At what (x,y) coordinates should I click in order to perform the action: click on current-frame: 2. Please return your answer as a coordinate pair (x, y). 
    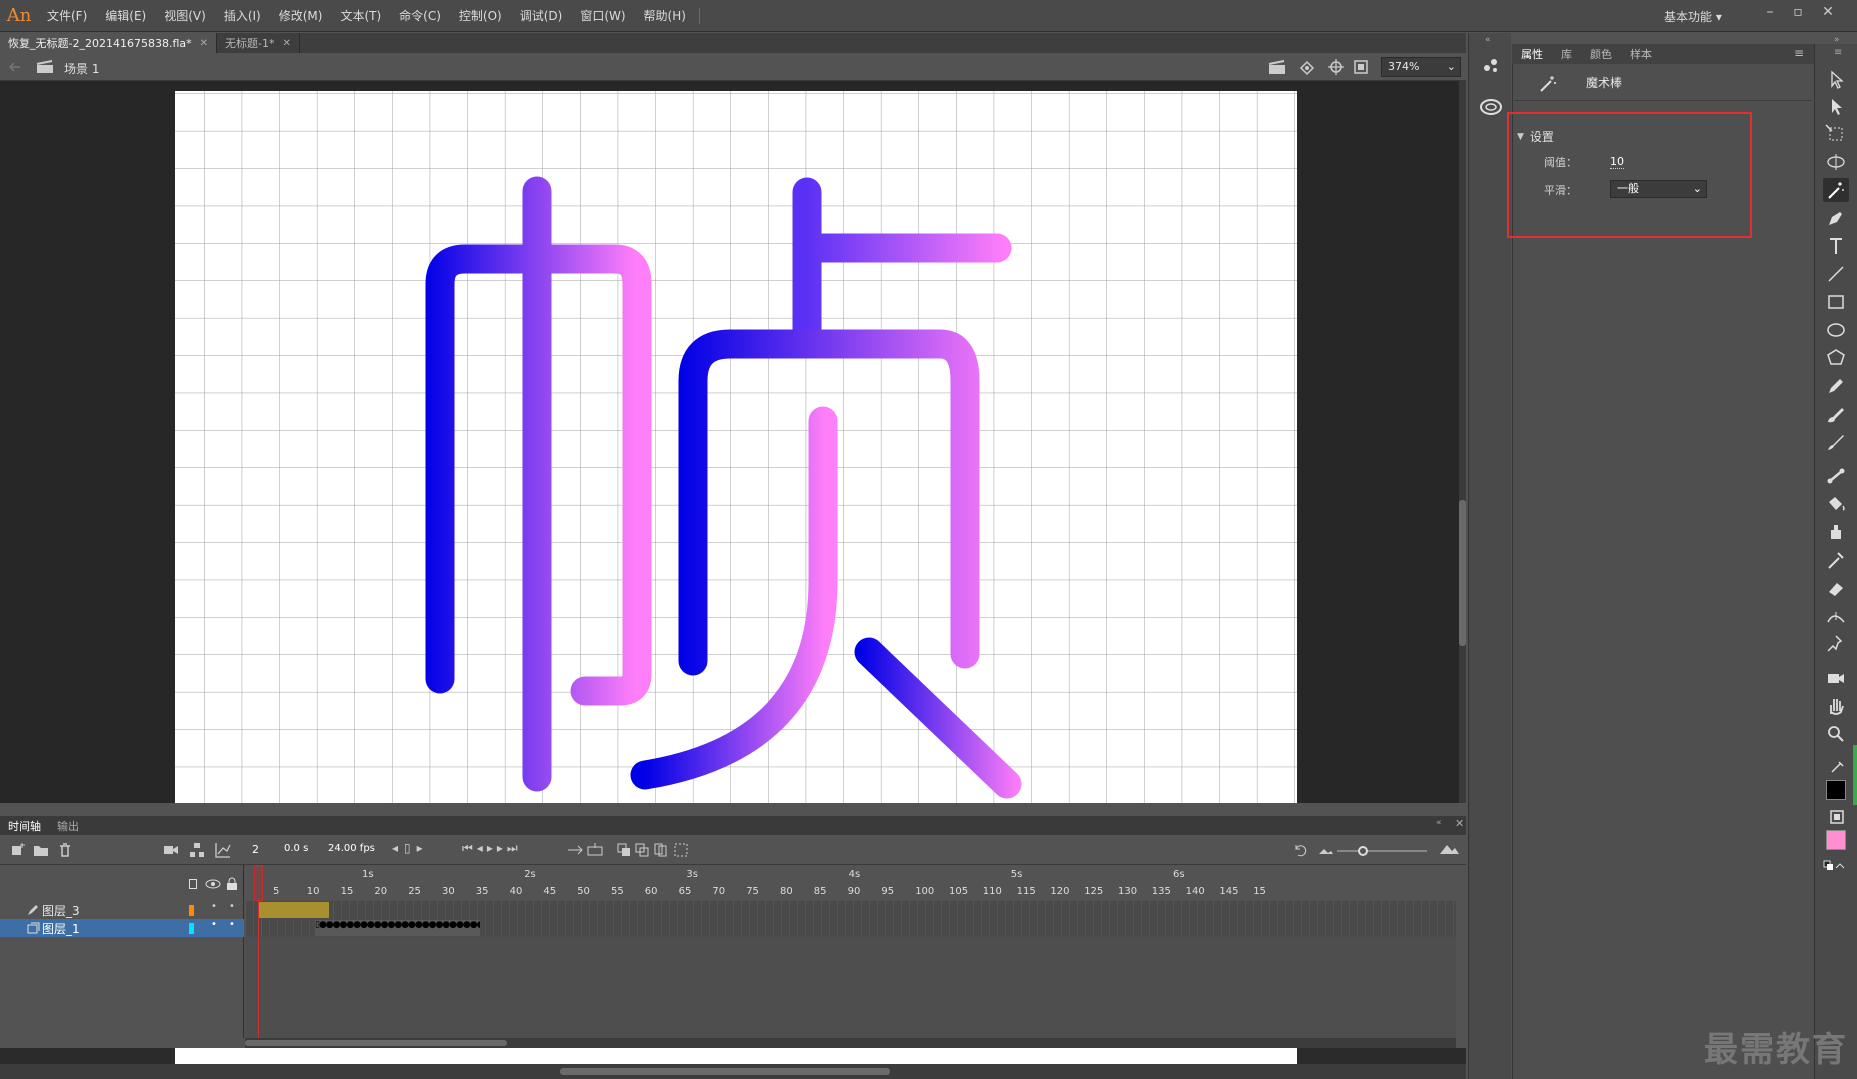
    Looking at the image, I should click on (255, 849).